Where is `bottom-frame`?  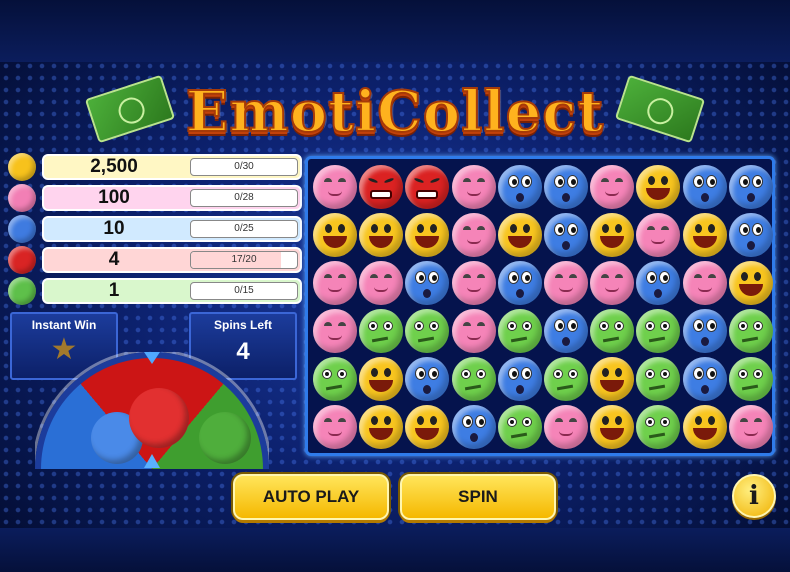 bottom-frame is located at coordinates (395, 550).